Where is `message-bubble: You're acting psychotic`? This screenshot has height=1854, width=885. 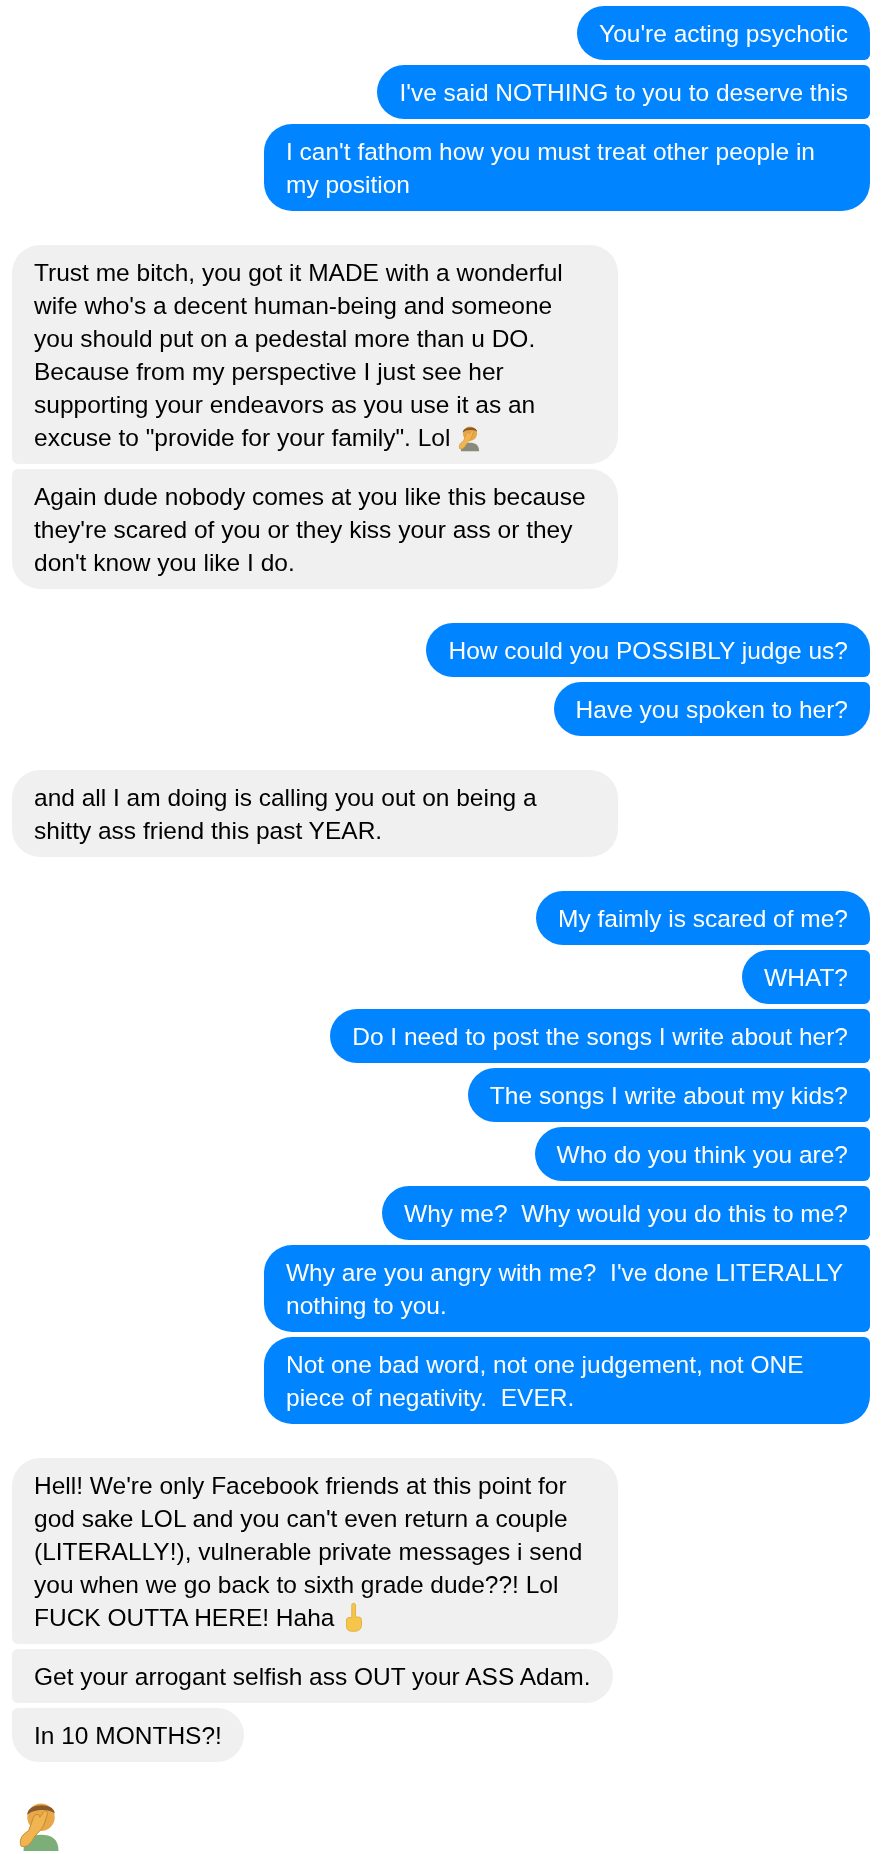
message-bubble: You're acting psychotic is located at coordinates (723, 33).